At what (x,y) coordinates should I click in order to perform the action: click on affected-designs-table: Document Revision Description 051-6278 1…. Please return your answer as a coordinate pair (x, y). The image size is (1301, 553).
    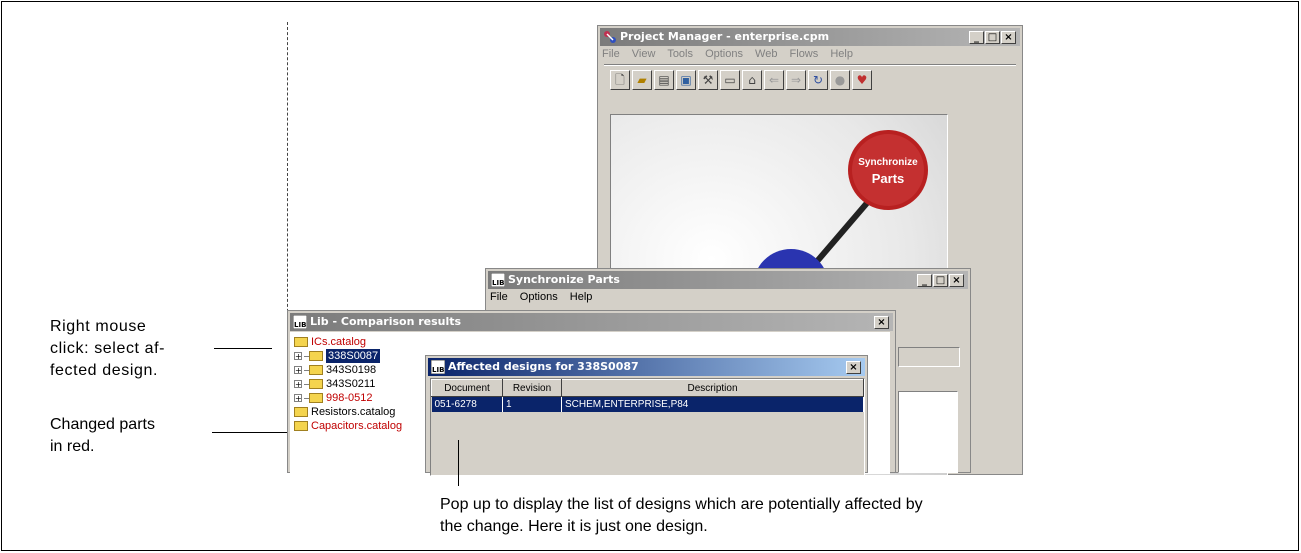
    Looking at the image, I should click on (647, 395).